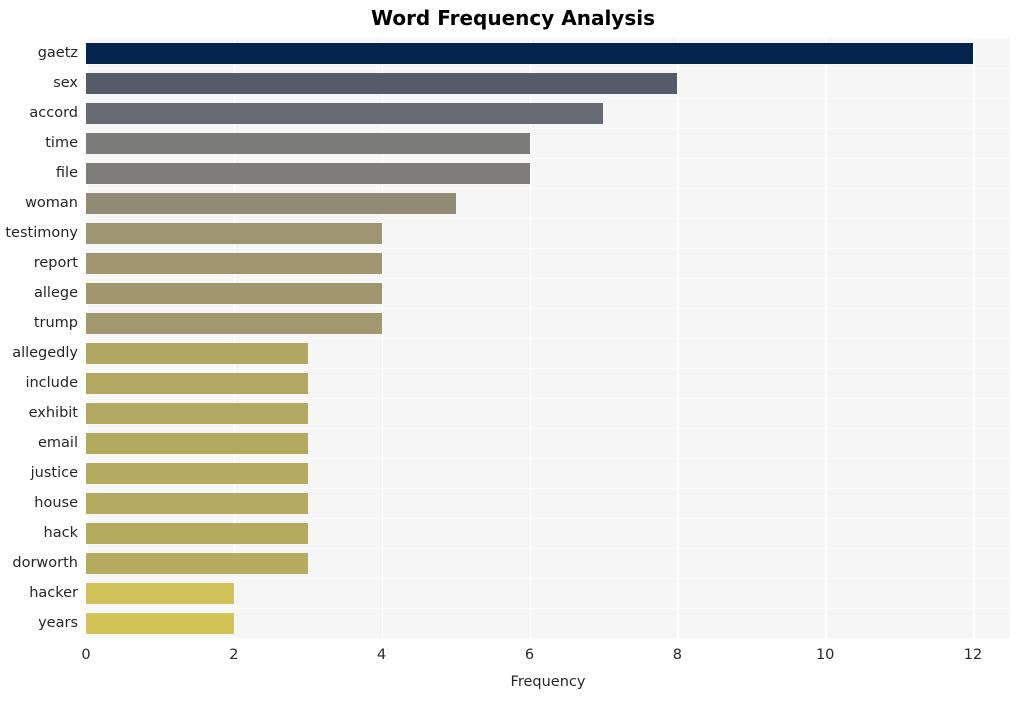 This screenshot has width=1026, height=701. Describe the element at coordinates (345, 113) in the screenshot. I see `bar-accord` at that location.